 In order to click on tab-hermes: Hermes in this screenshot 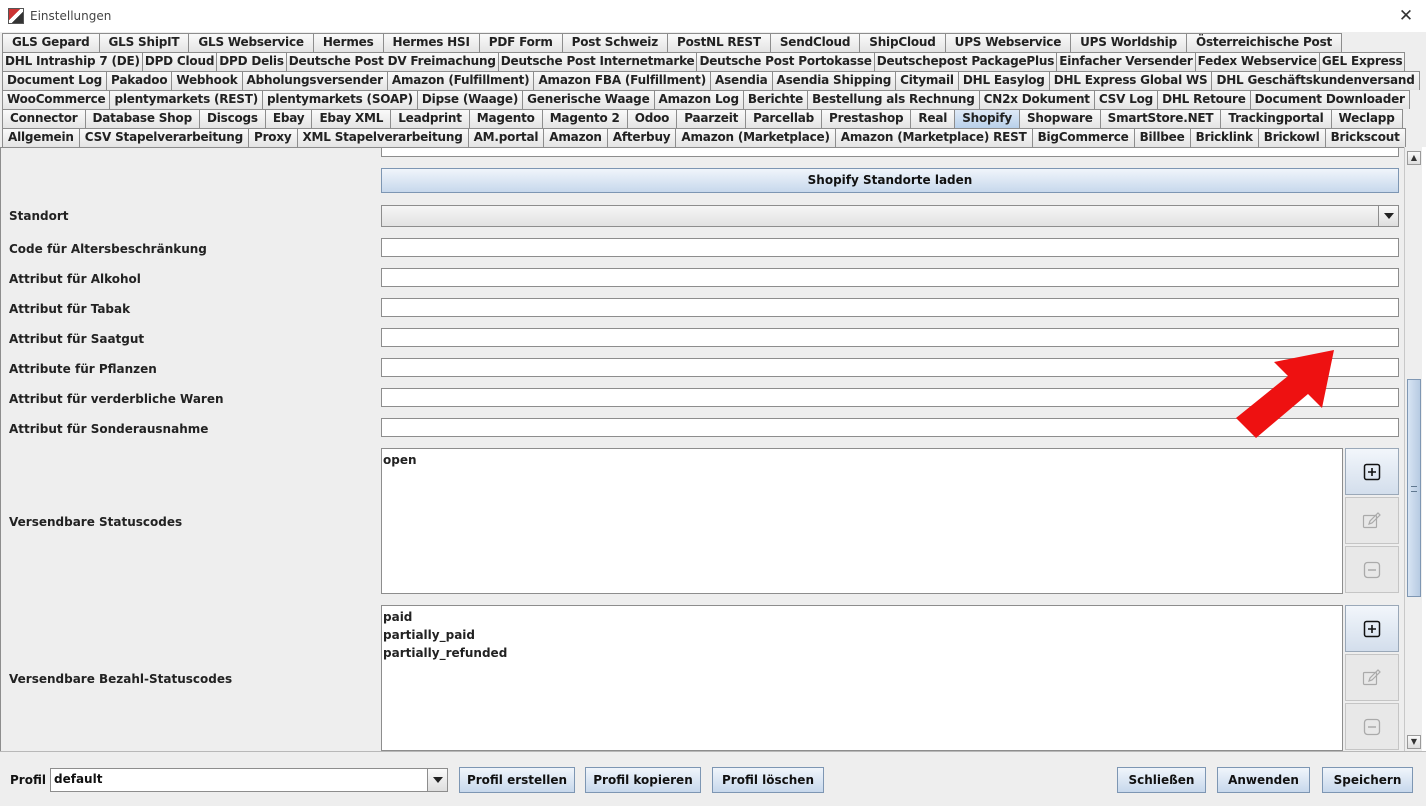, I will do `click(347, 42)`.